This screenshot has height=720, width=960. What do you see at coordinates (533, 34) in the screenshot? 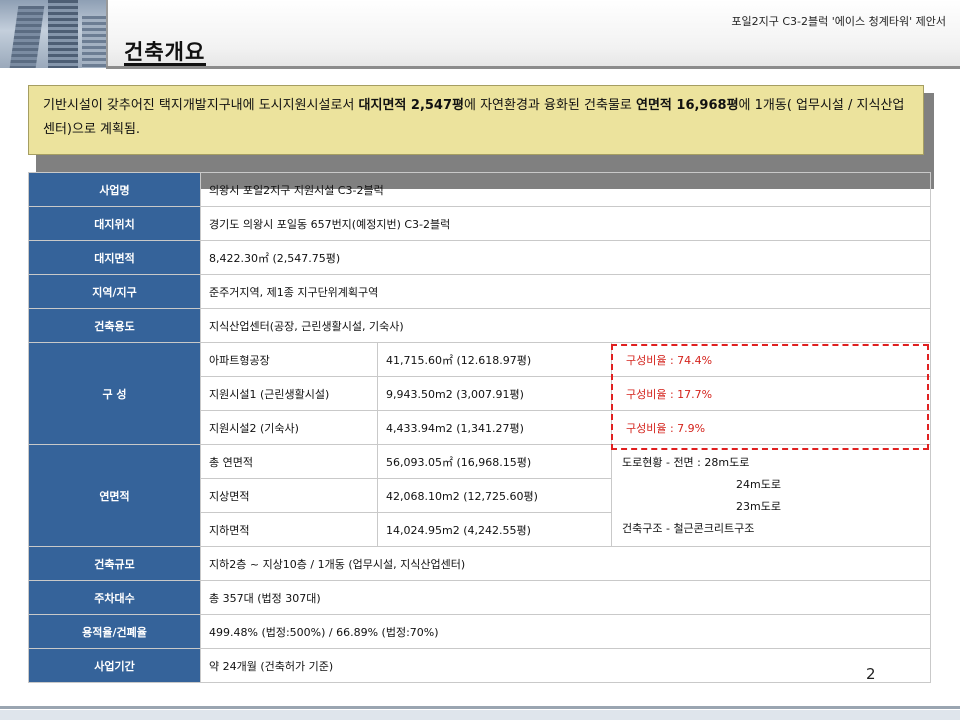
I see `header-bar` at bounding box center [533, 34].